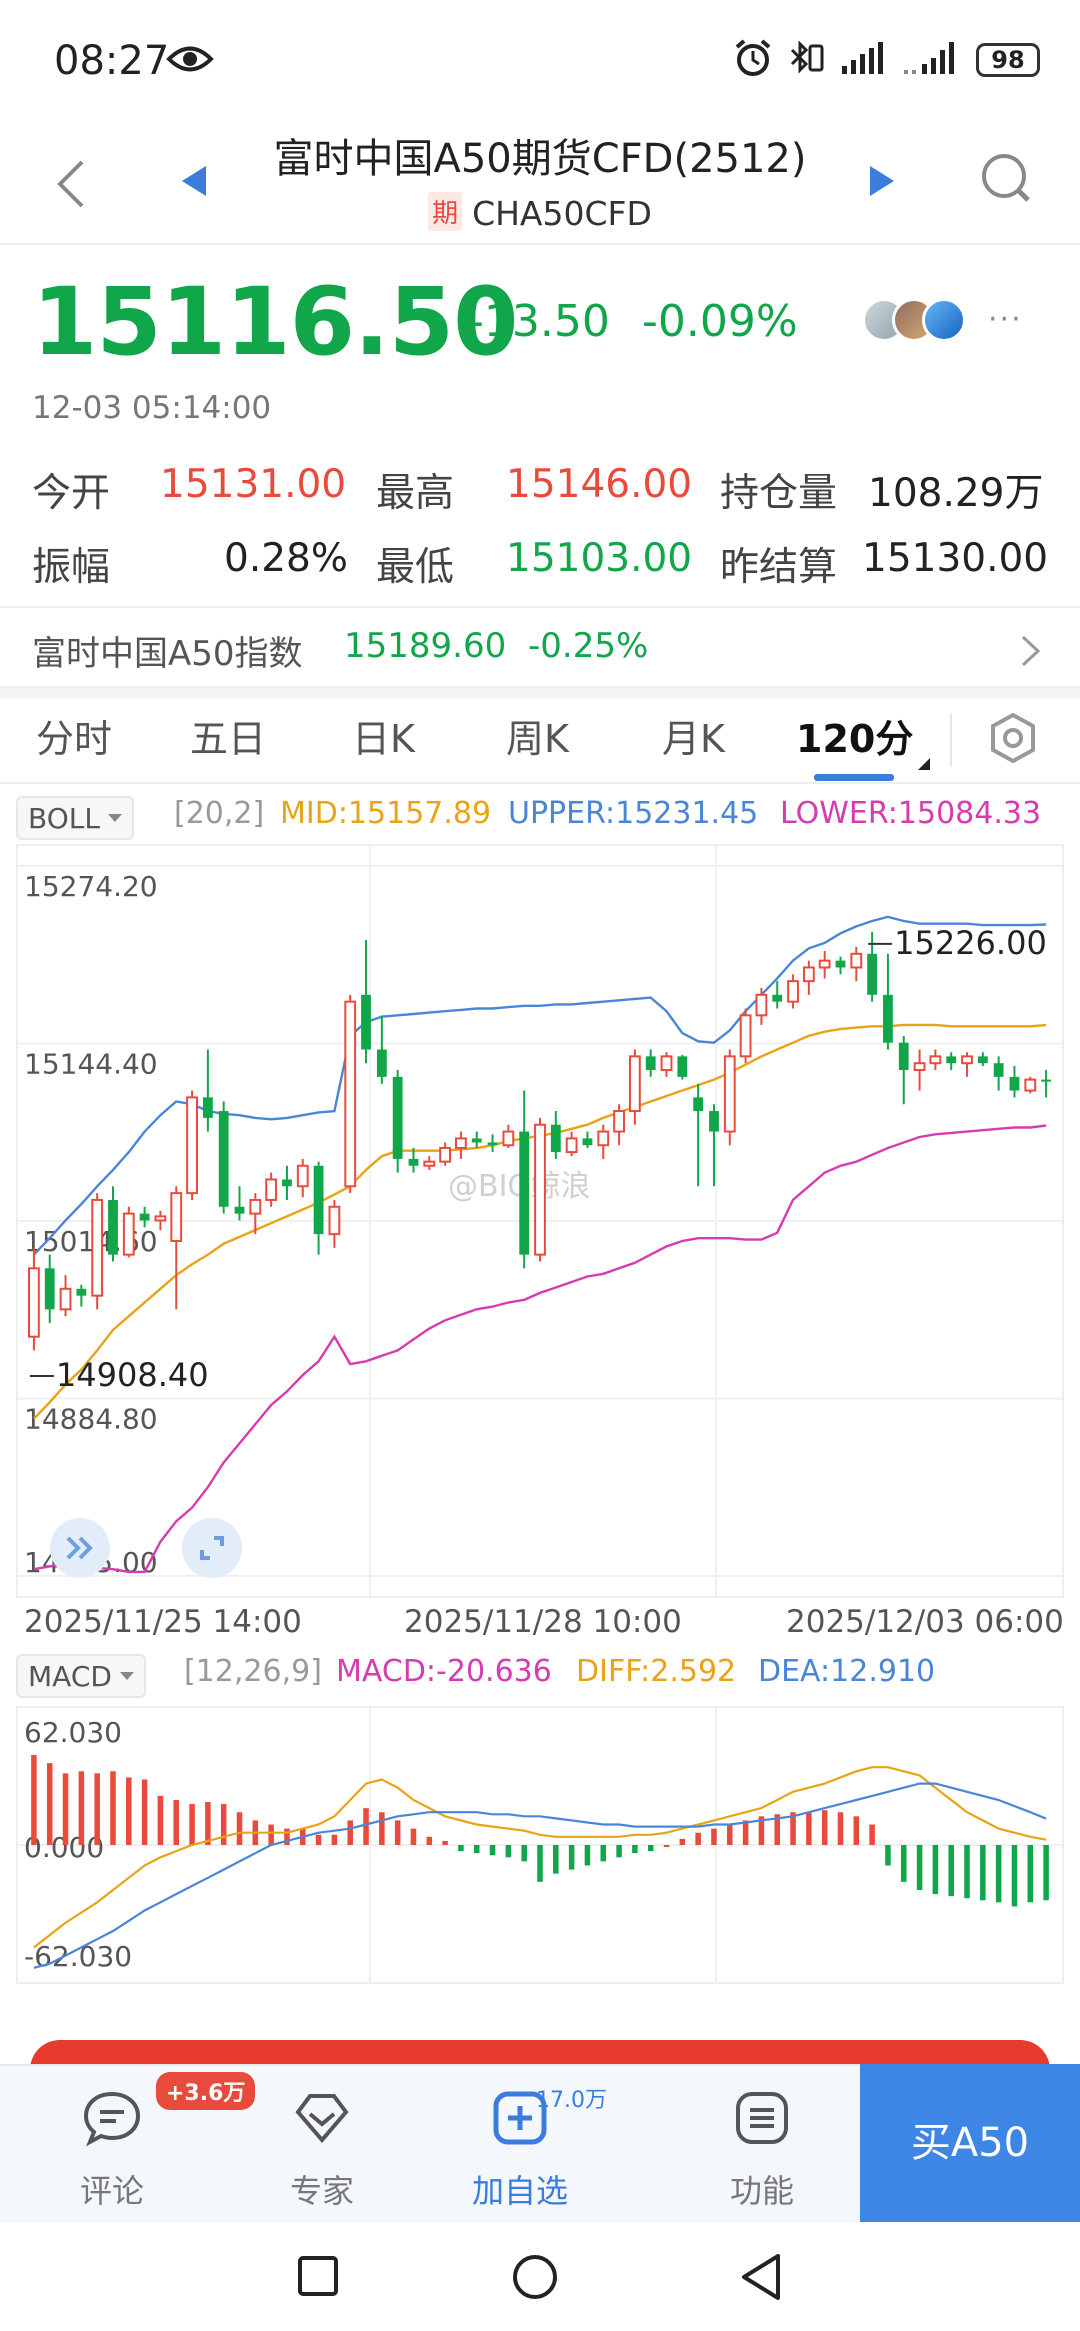 This screenshot has height=2331, width=1080. Describe the element at coordinates (864, 60) in the screenshot. I see `signal-icon` at that location.